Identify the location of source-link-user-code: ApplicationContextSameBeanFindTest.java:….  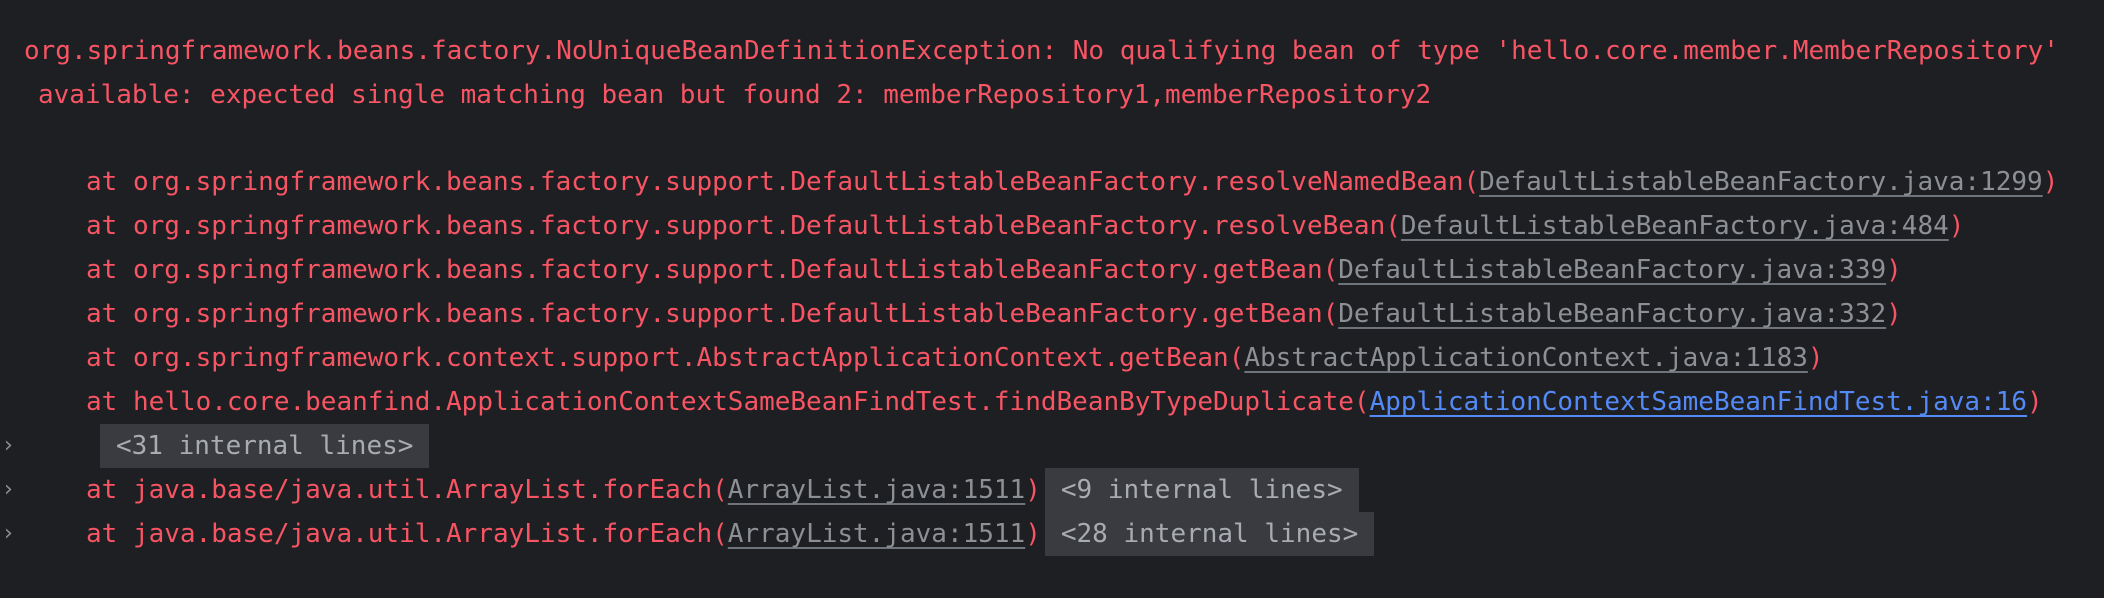
(1698, 402).